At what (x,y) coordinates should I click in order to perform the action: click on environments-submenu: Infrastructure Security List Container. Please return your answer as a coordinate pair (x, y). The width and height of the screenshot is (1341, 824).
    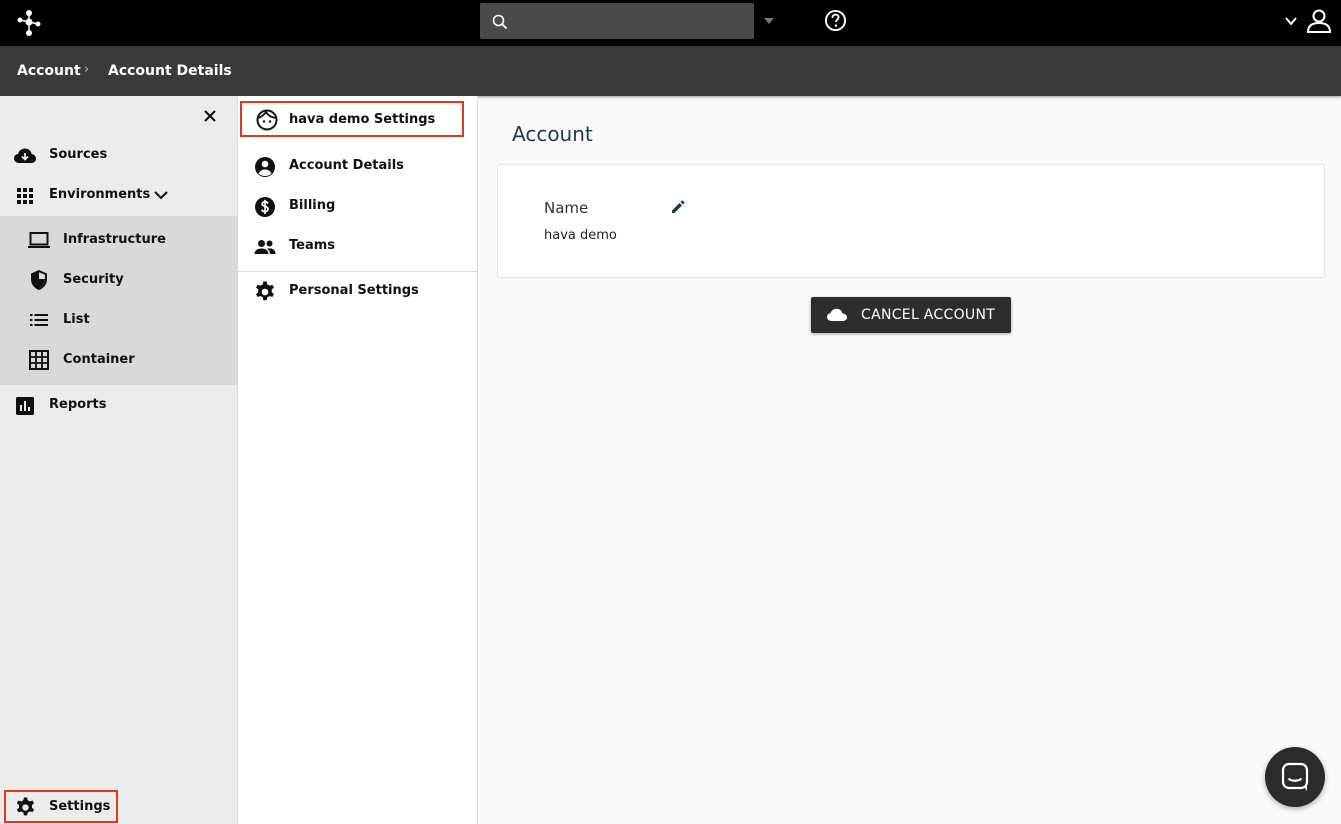
    Looking at the image, I should click on (118, 300).